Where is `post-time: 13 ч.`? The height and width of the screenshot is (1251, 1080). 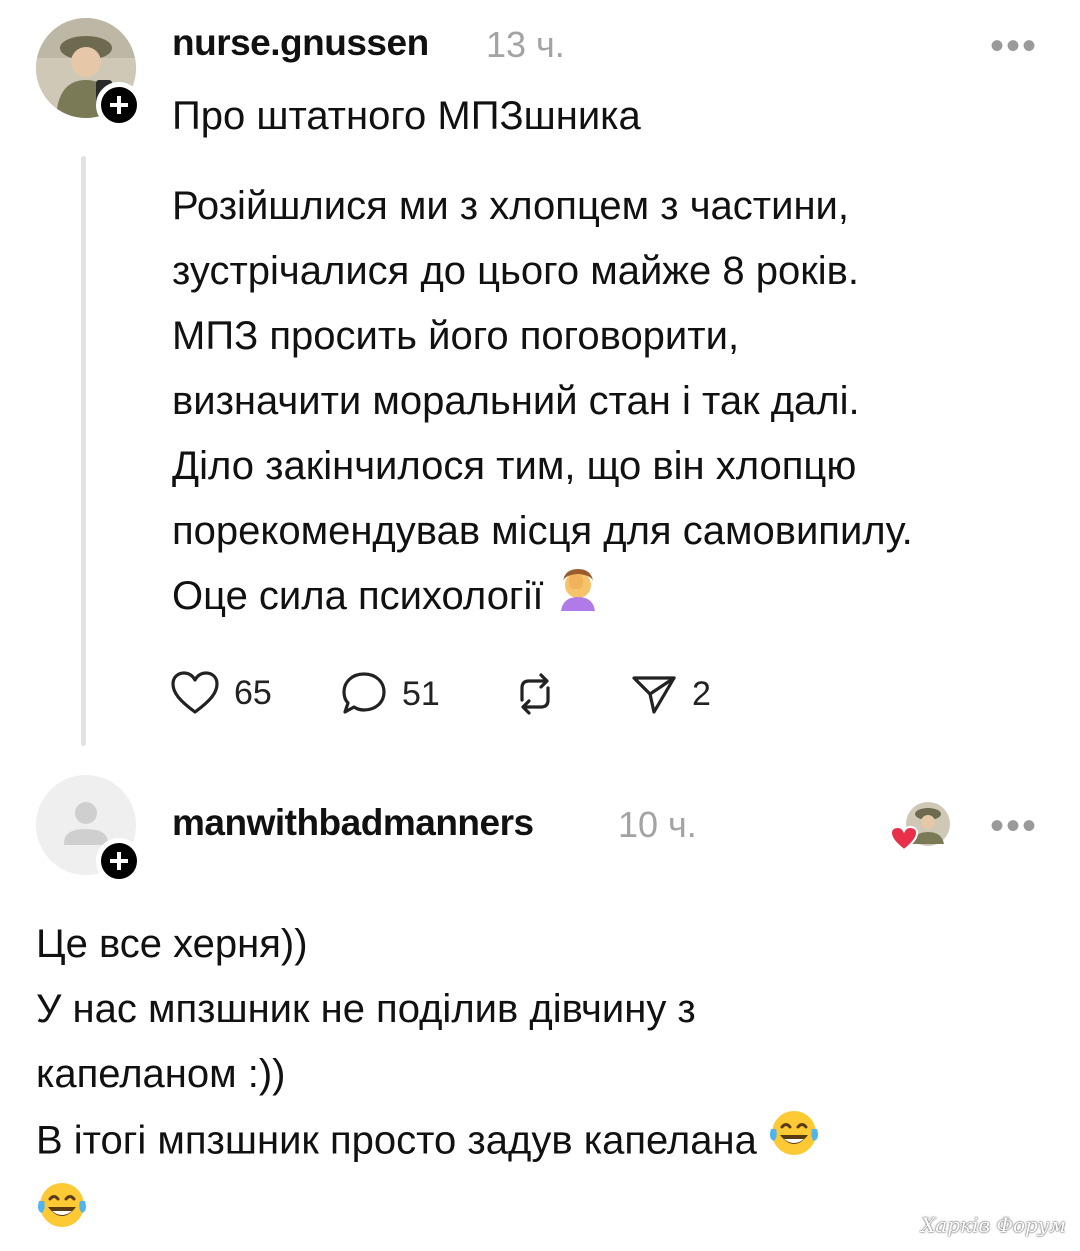 post-time: 13 ч. is located at coordinates (525, 44).